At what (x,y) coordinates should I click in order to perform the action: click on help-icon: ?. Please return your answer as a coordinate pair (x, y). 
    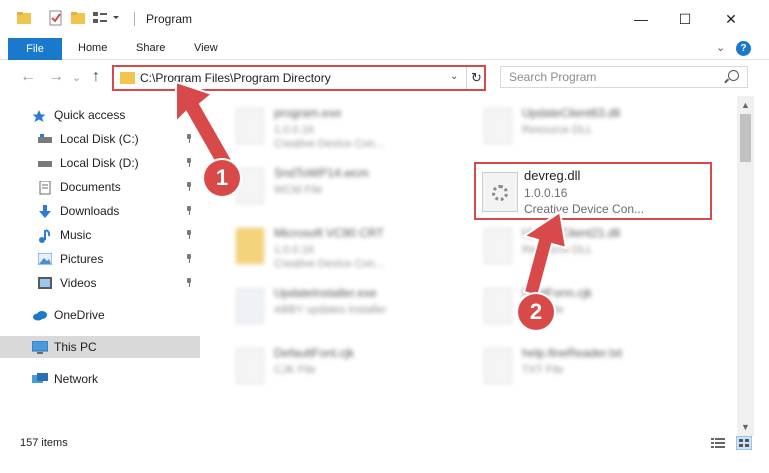
    Looking at the image, I should click on (743, 48).